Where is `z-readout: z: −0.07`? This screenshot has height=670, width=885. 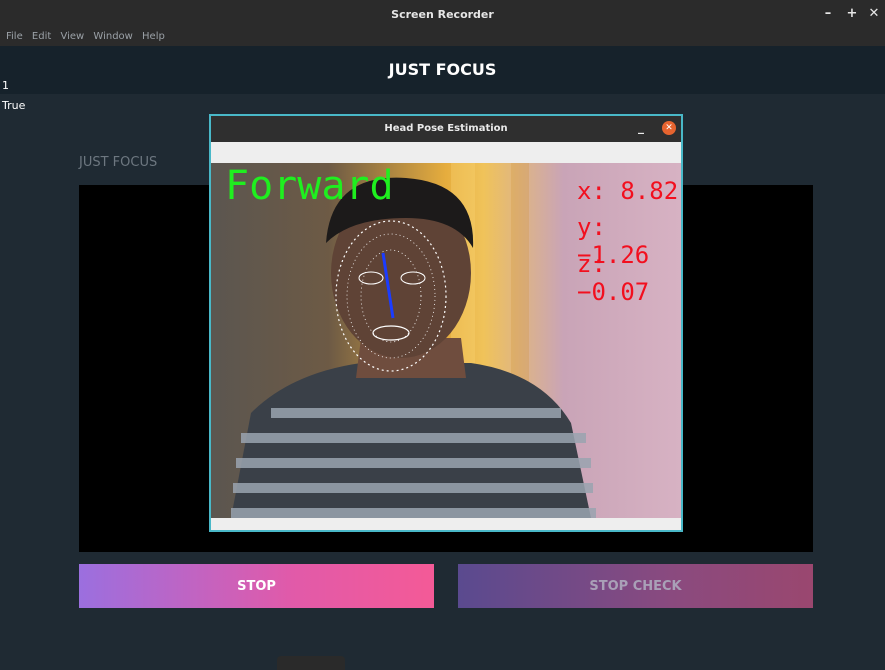 z-readout: z: −0.07 is located at coordinates (613, 278).